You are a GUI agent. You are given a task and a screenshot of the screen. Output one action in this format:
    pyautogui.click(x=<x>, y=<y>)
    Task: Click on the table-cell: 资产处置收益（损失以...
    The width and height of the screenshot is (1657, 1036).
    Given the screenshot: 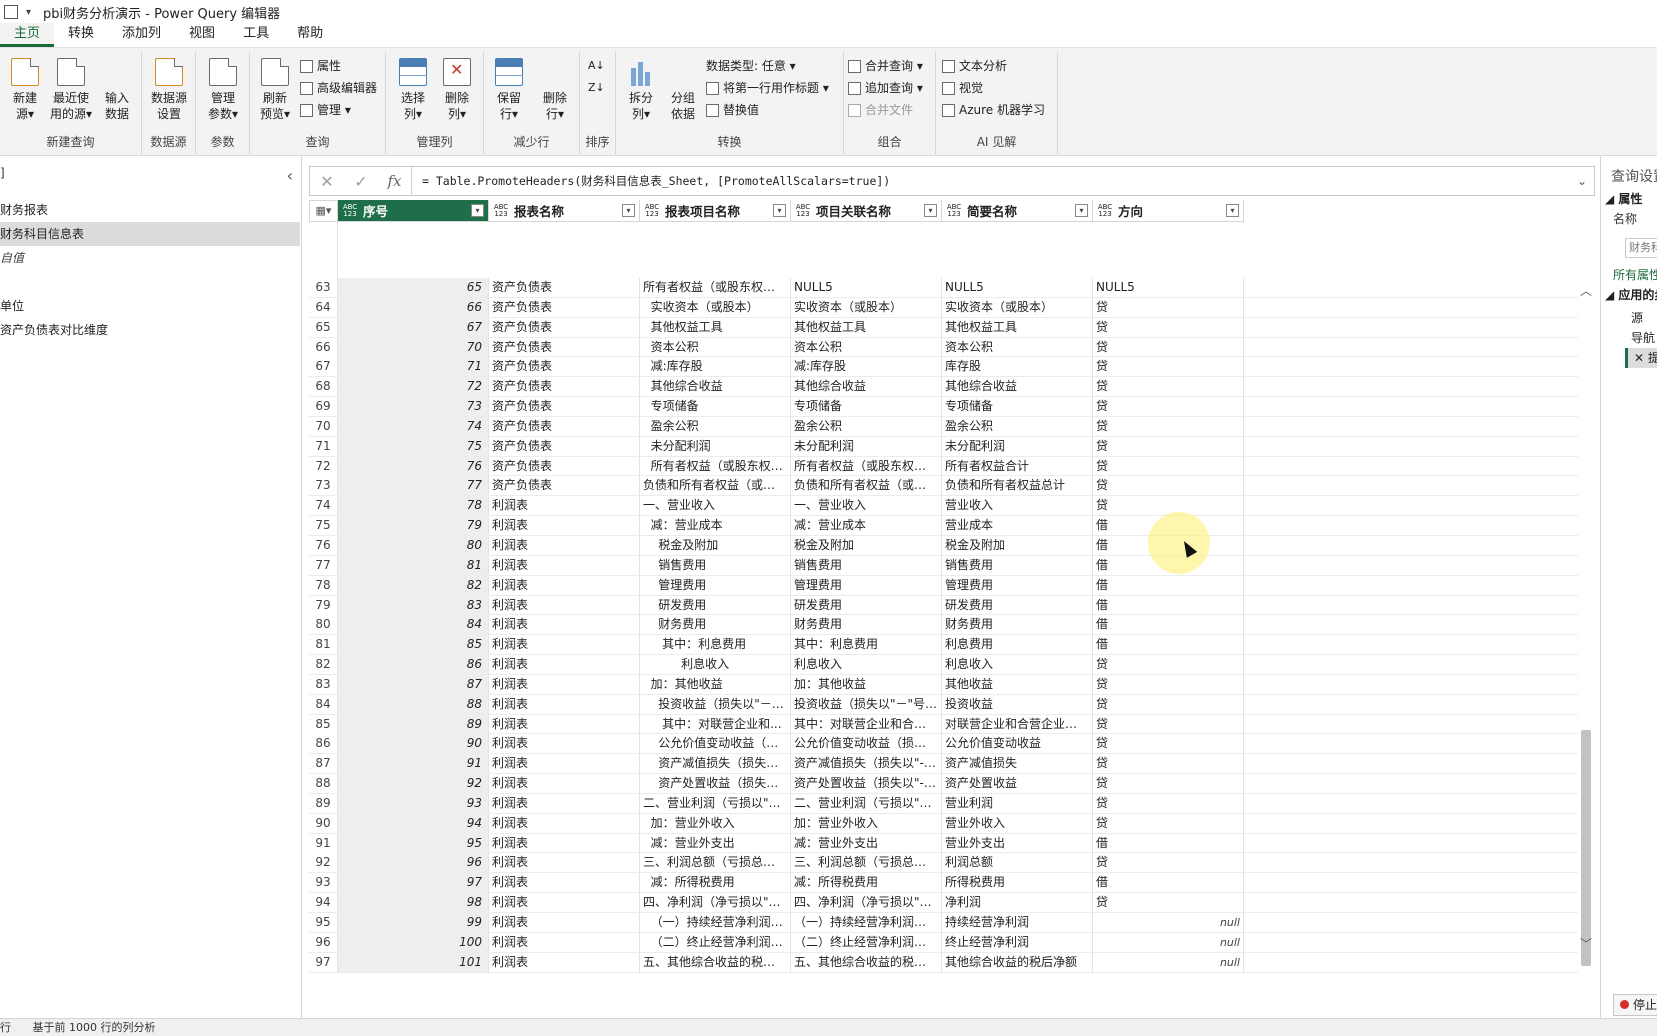 What is the action you would take?
    pyautogui.click(x=715, y=784)
    